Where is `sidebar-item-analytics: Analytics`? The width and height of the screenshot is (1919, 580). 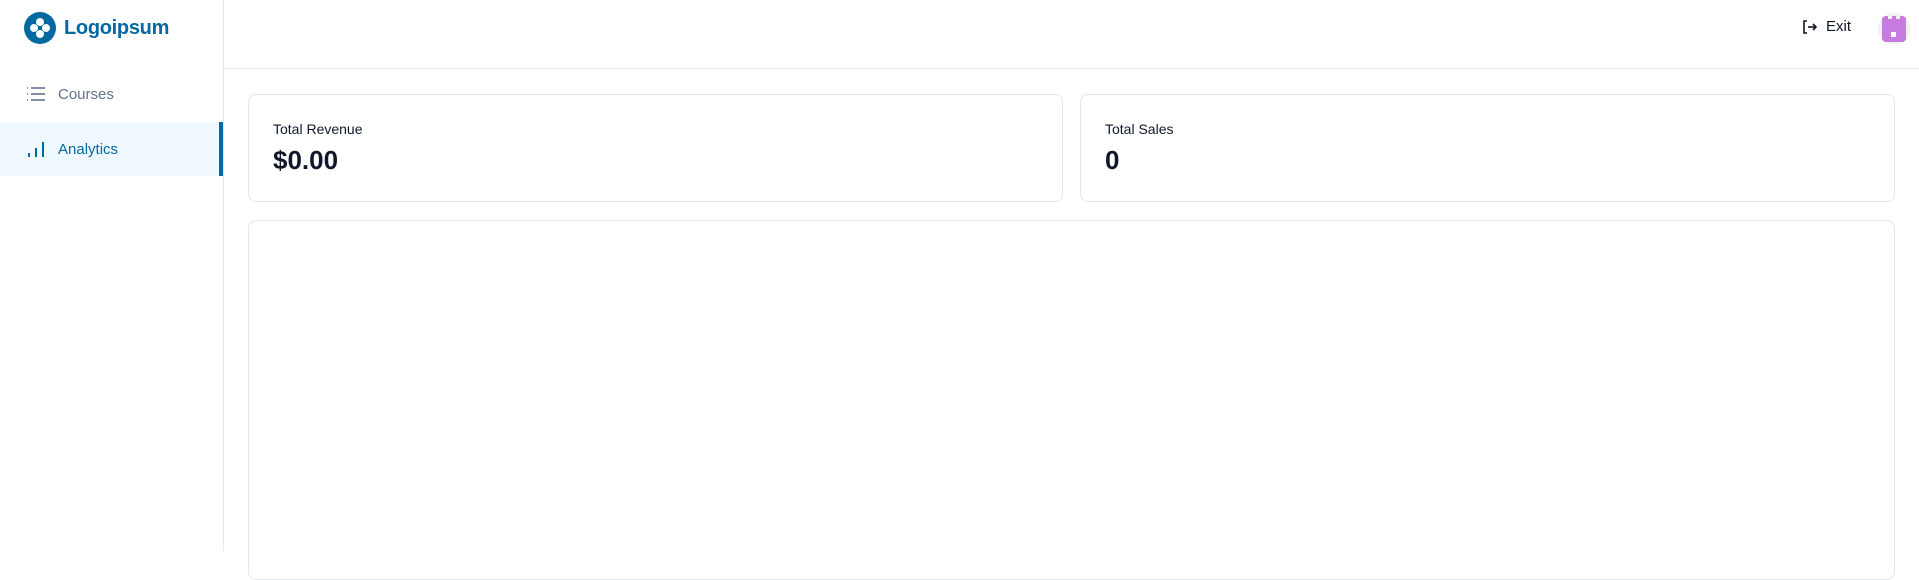 sidebar-item-analytics: Analytics is located at coordinates (111, 149).